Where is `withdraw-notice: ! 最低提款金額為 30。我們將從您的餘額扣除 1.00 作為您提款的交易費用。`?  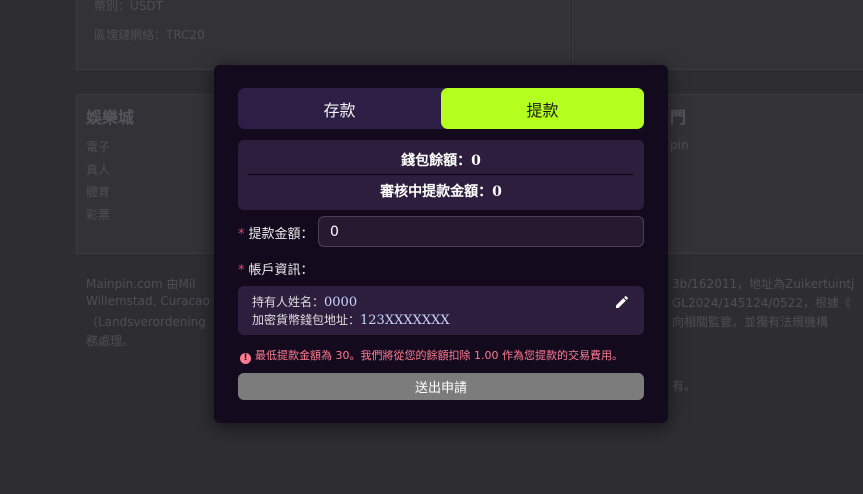
withdraw-notice: ! 最低提款金額為 30。我們將從您的餘額扣除 1.00 作為您提款的交易費用。 is located at coordinates (431, 355).